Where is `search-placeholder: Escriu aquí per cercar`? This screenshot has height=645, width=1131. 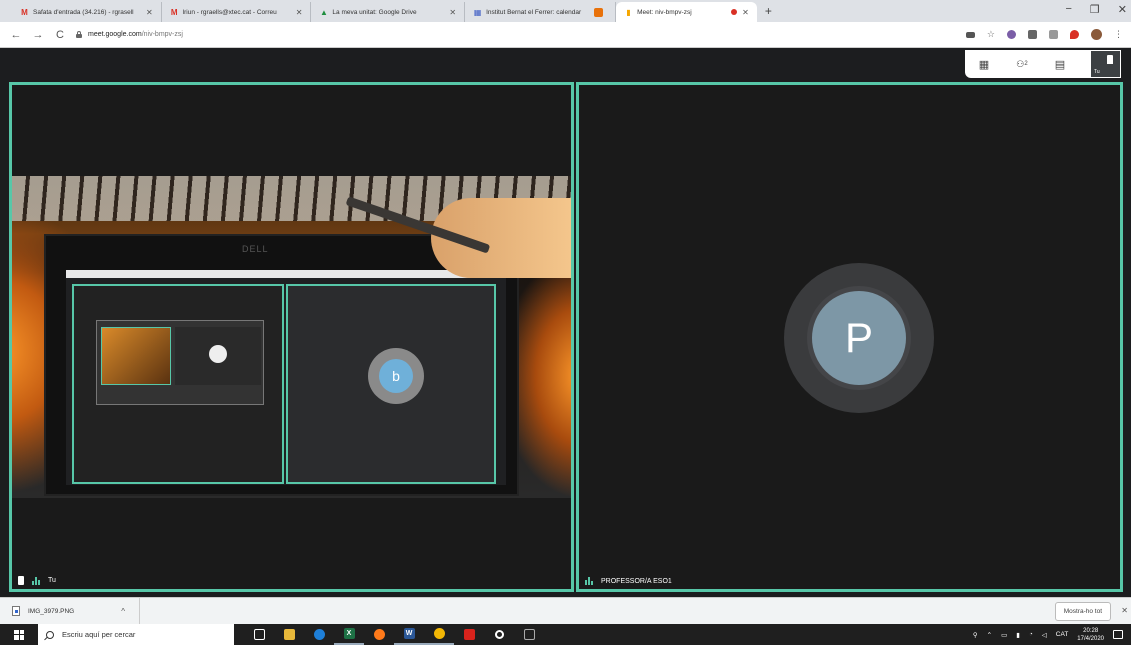
search-placeholder: Escriu aquí per cercar is located at coordinates (99, 634).